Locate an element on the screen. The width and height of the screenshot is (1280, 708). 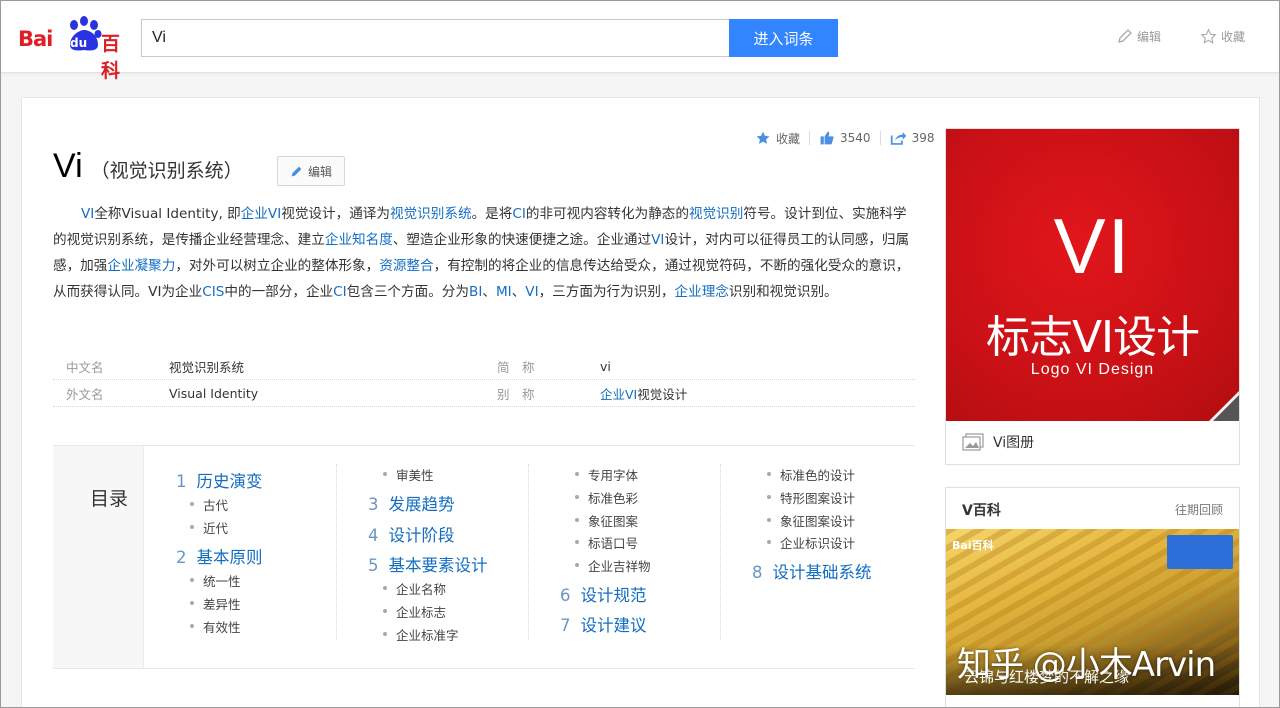
pencil-icon is located at coordinates (296, 171).